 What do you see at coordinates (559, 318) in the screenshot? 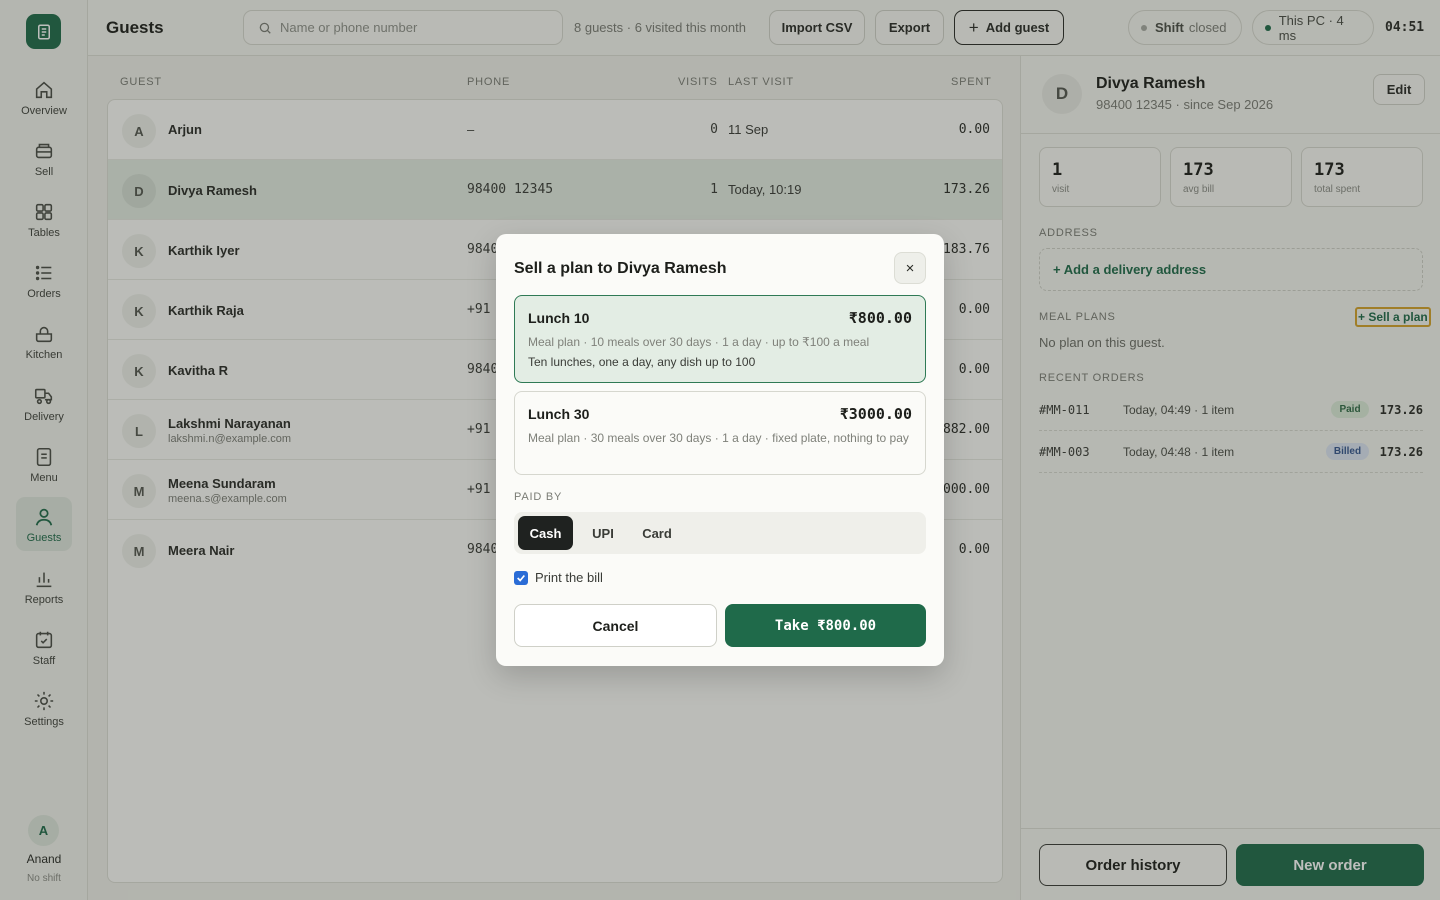
I see `plan-name: Lunch 10` at bounding box center [559, 318].